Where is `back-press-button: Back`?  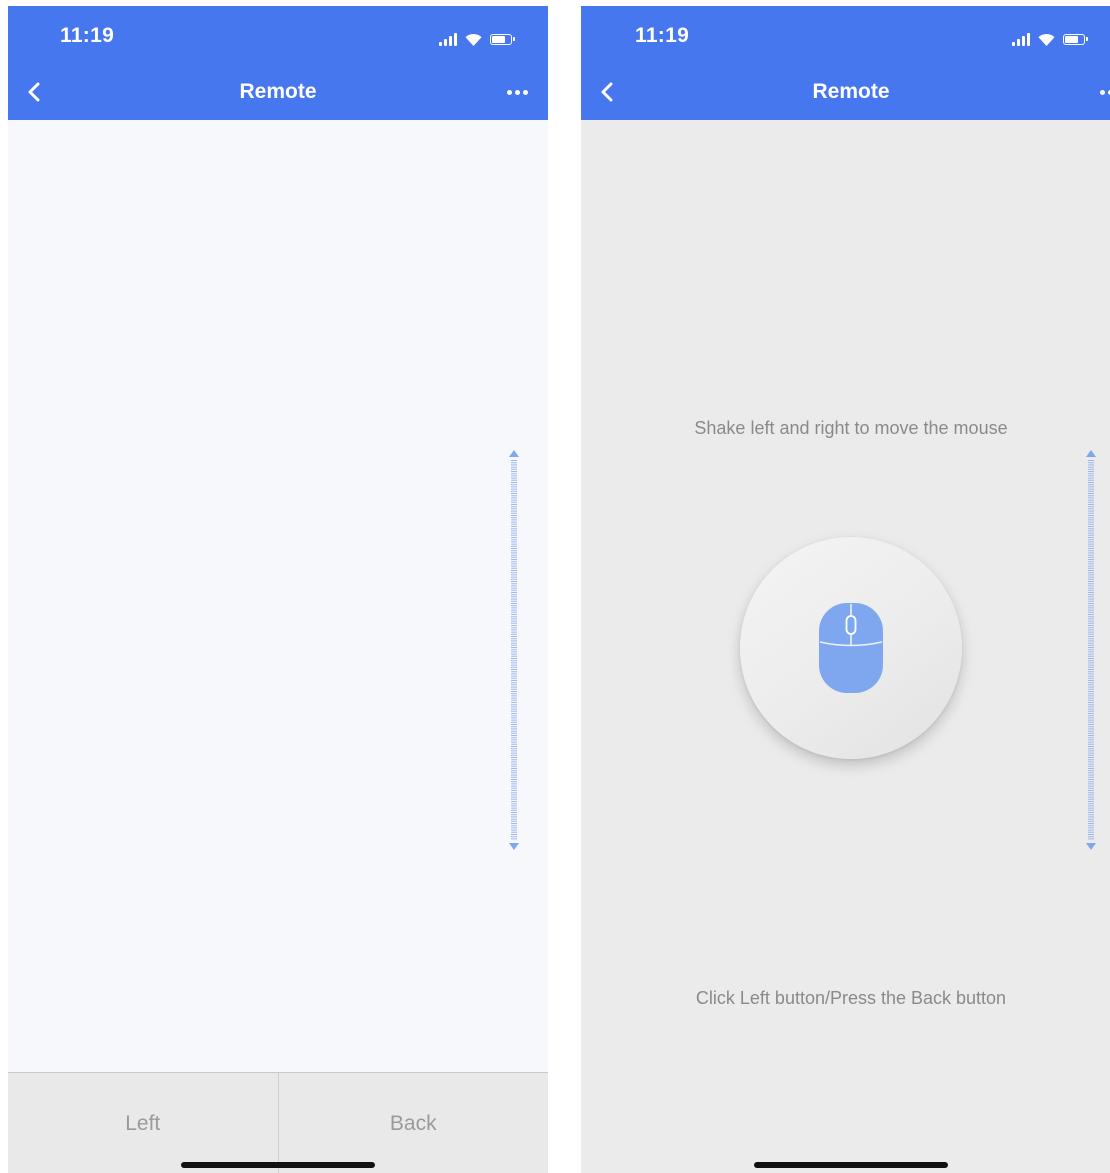
back-press-button: Back is located at coordinates (413, 1123).